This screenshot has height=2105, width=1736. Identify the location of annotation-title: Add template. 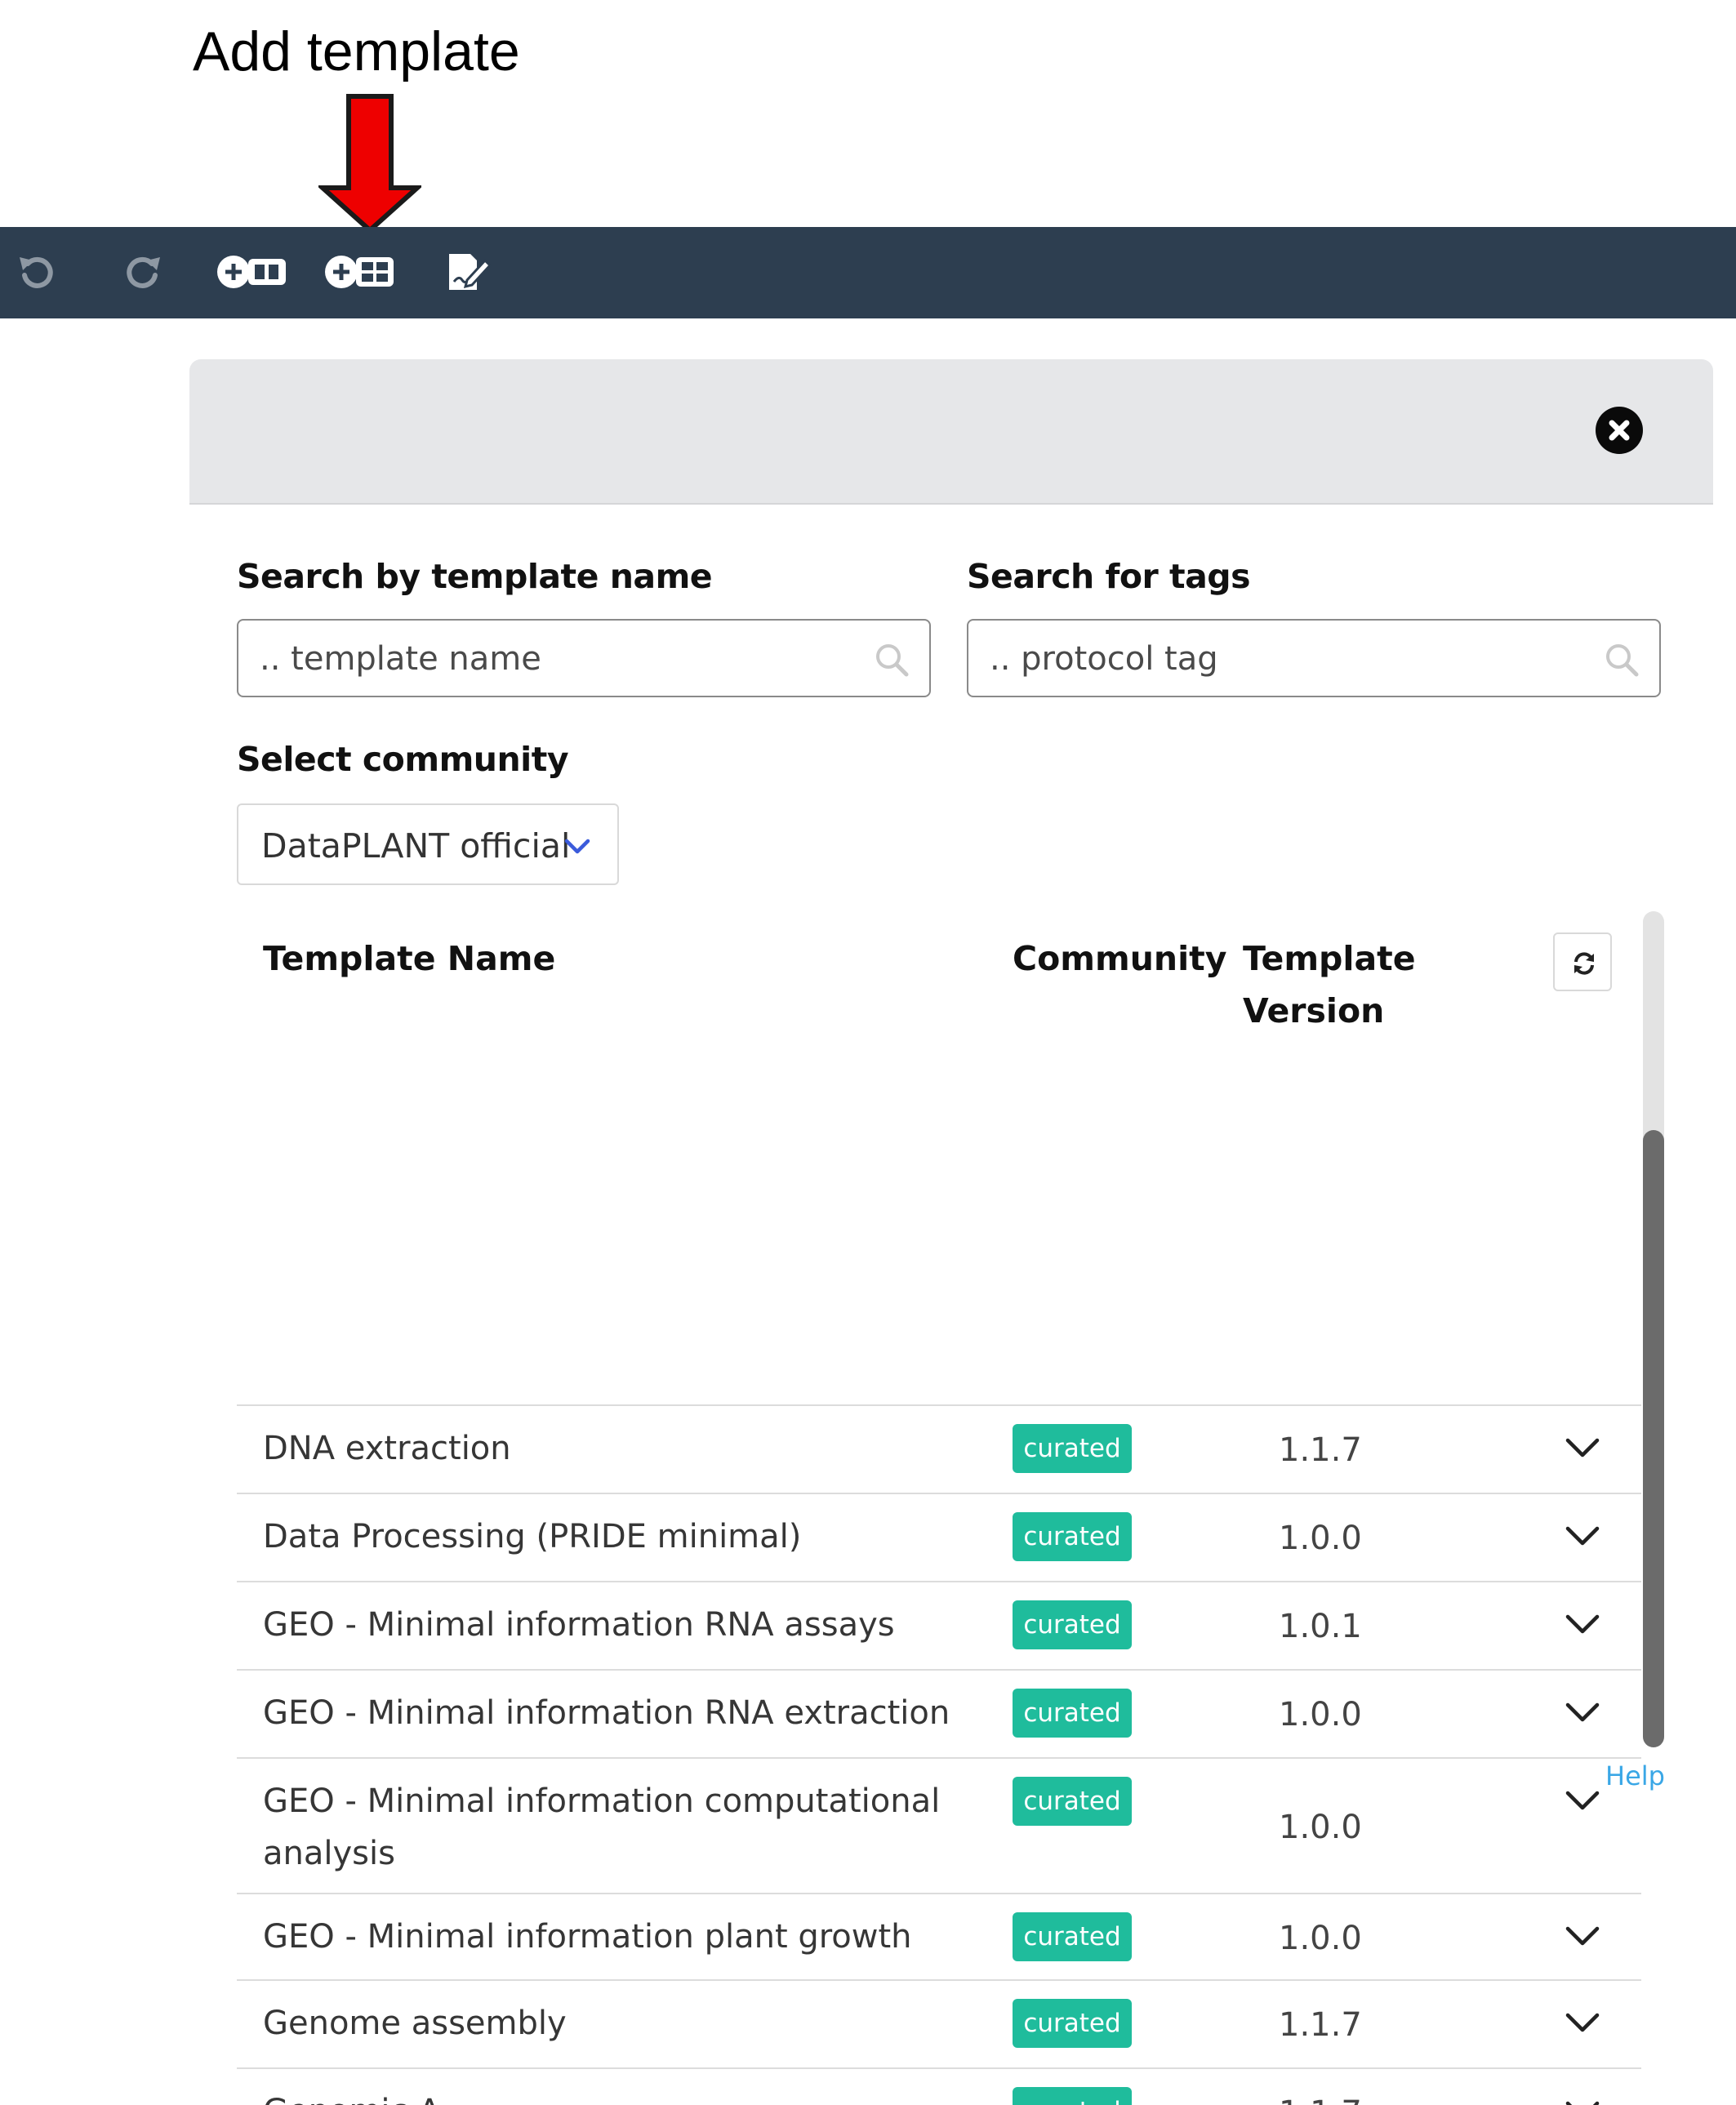
(356, 51).